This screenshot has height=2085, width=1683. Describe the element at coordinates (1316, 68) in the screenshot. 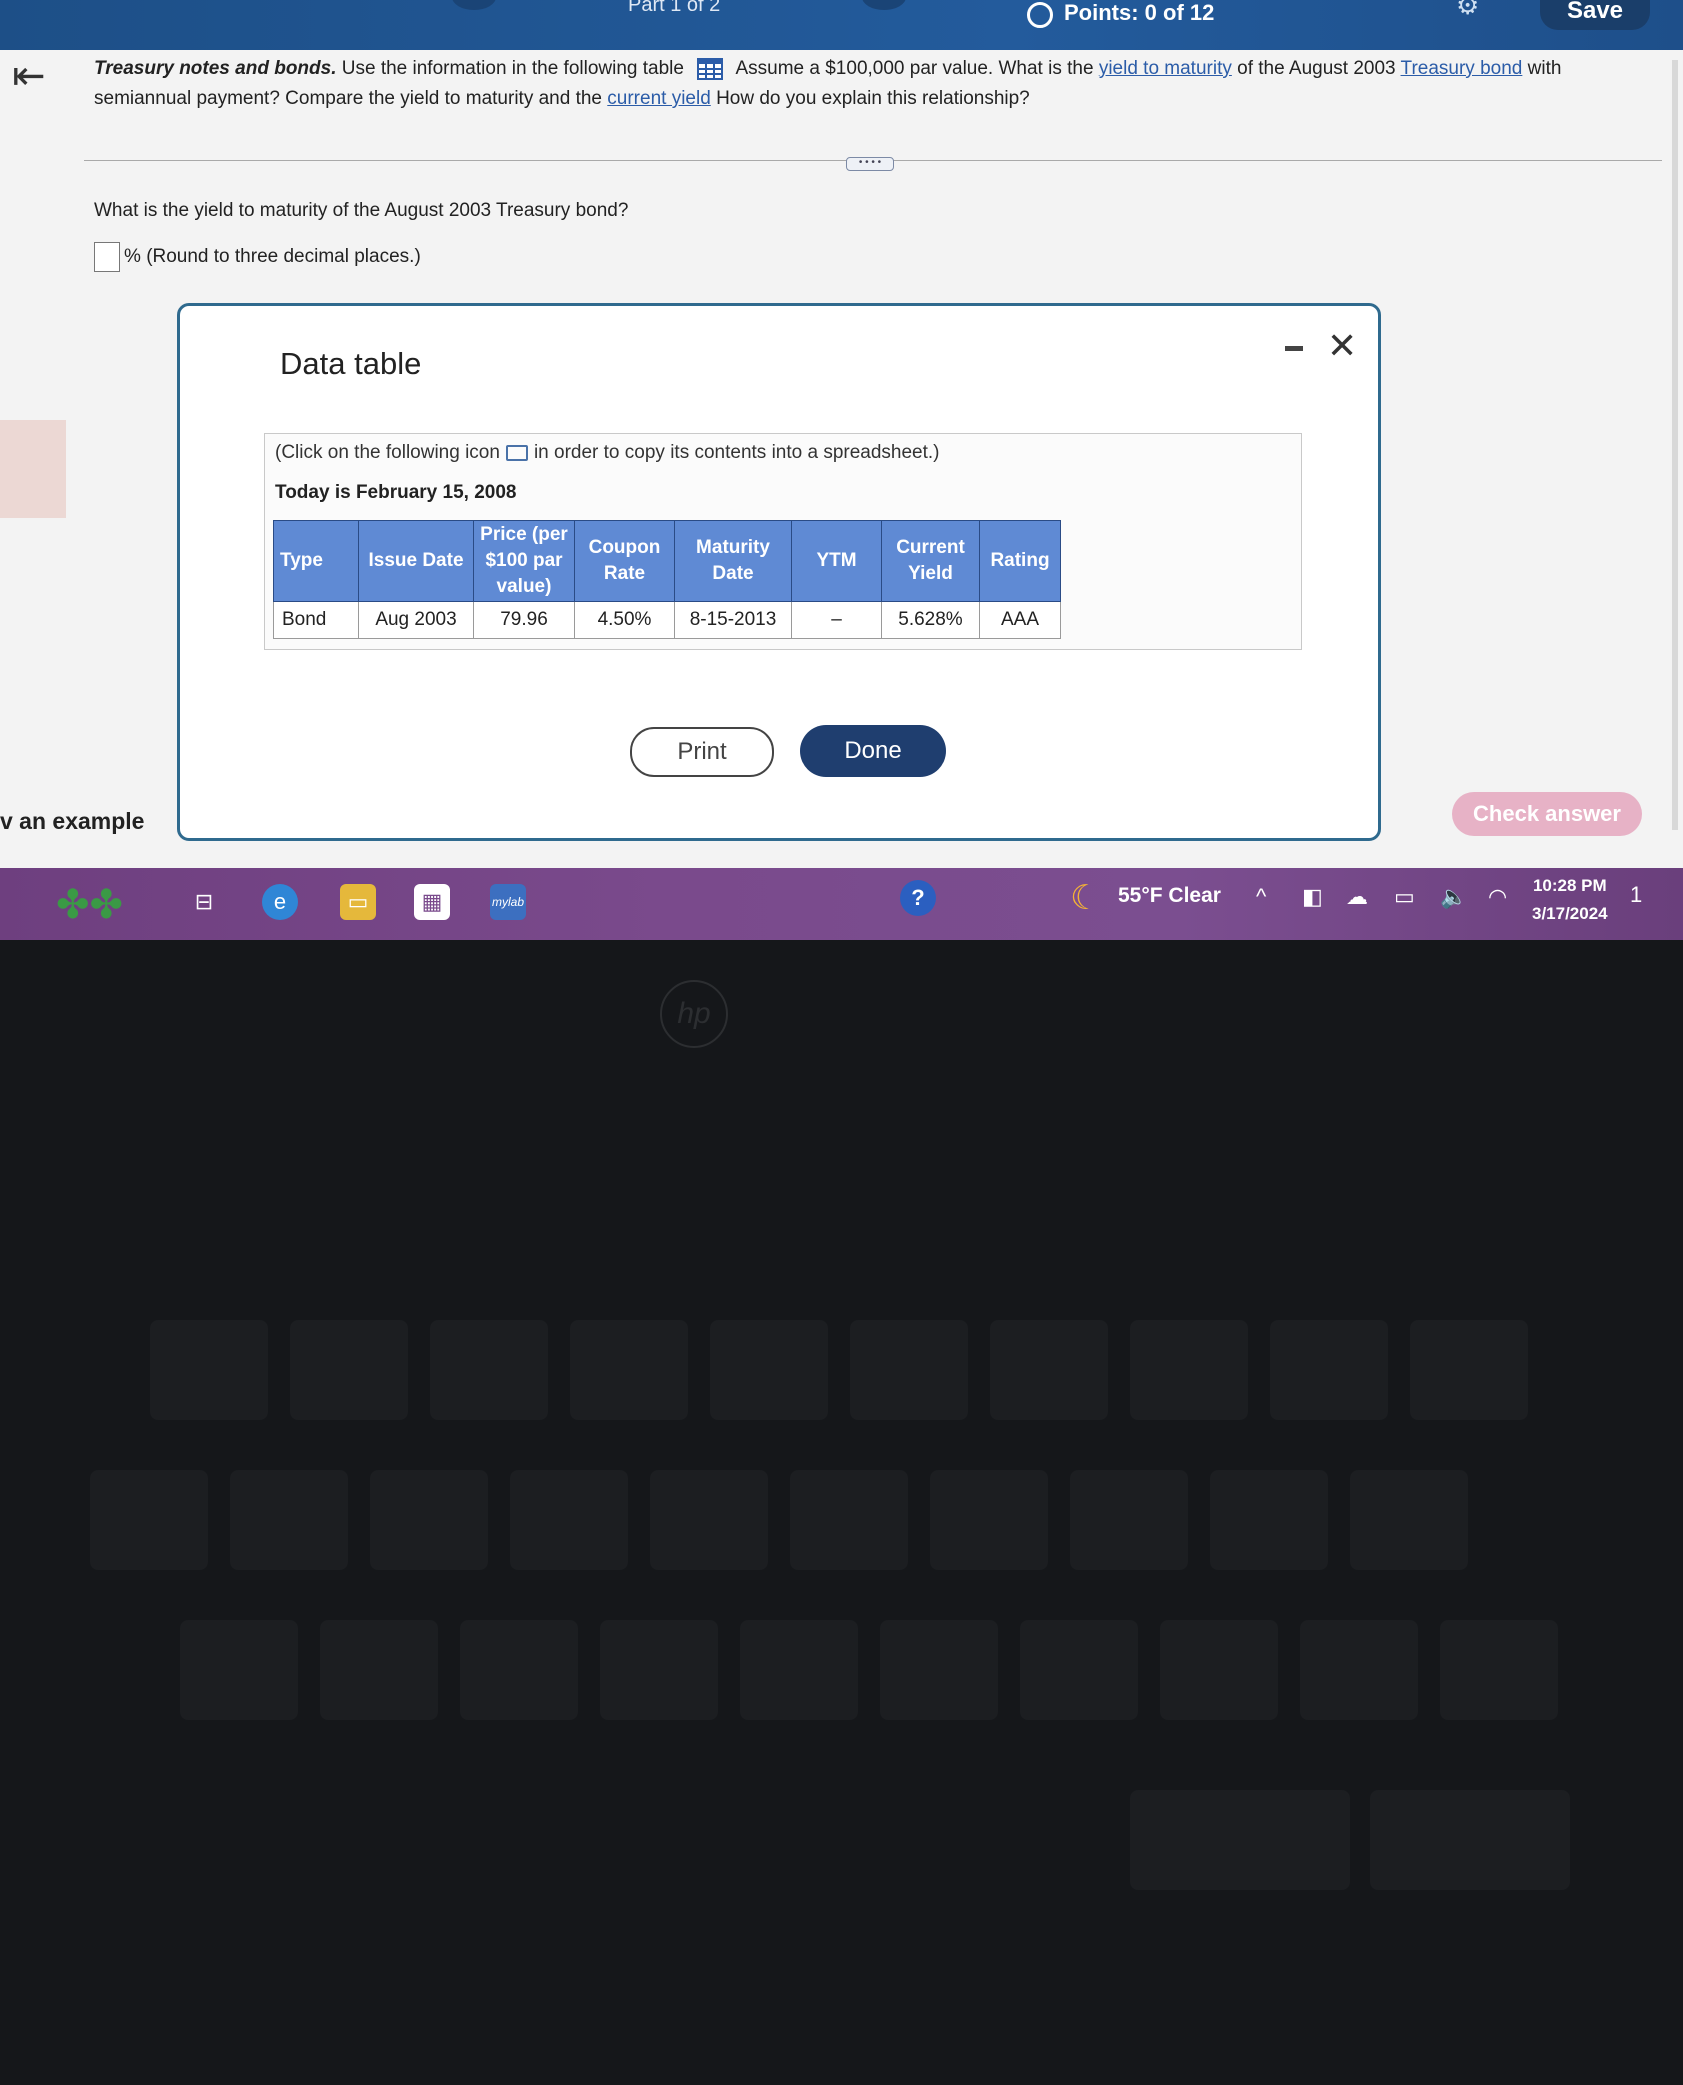

I see `question-part: of the August 2003` at that location.